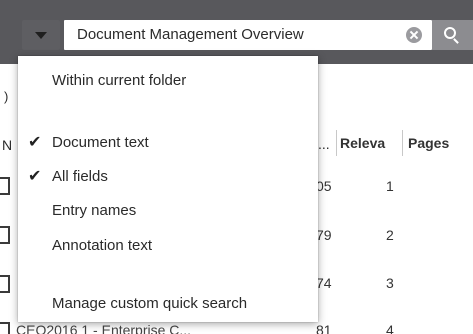 The image size is (473, 334). What do you see at coordinates (428, 143) in the screenshot?
I see `column-header-pages: Pages` at bounding box center [428, 143].